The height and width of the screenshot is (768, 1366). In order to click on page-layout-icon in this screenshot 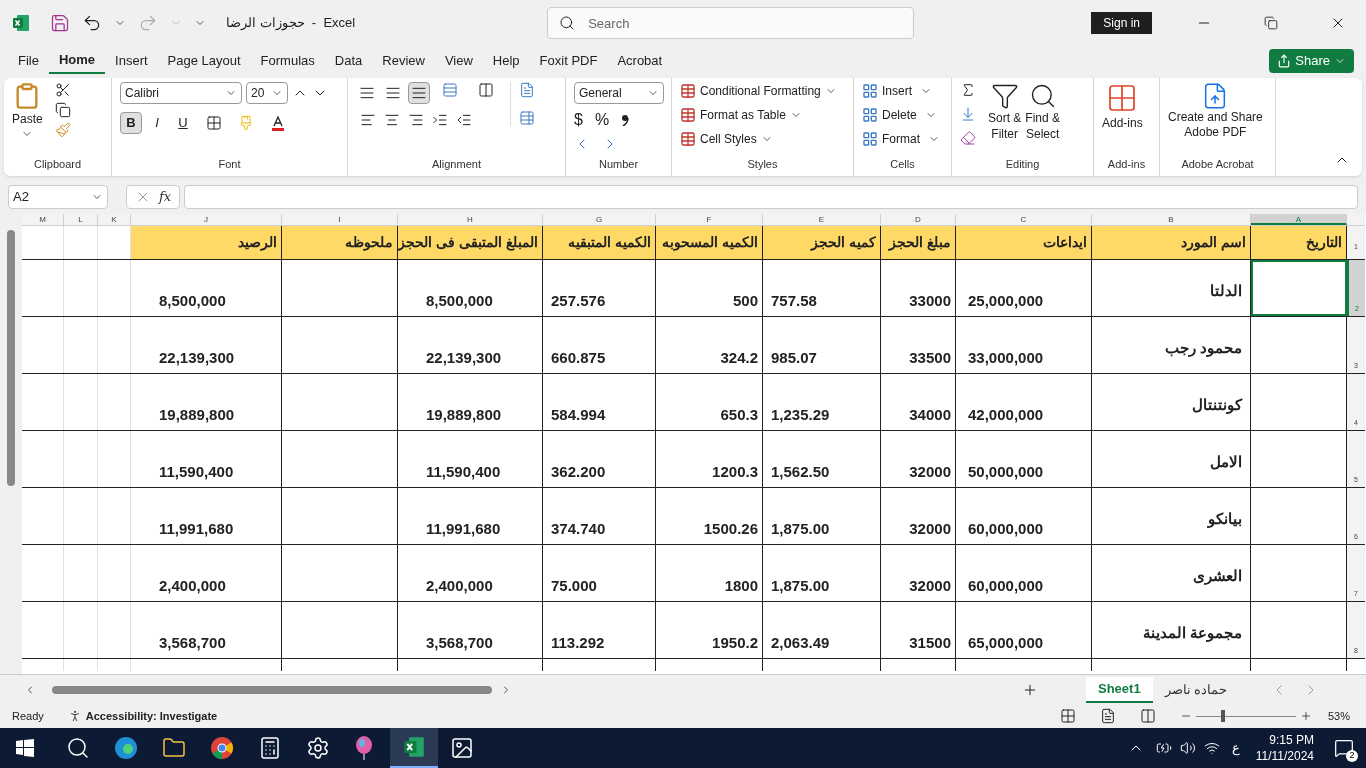, I will do `click(1107, 716)`.